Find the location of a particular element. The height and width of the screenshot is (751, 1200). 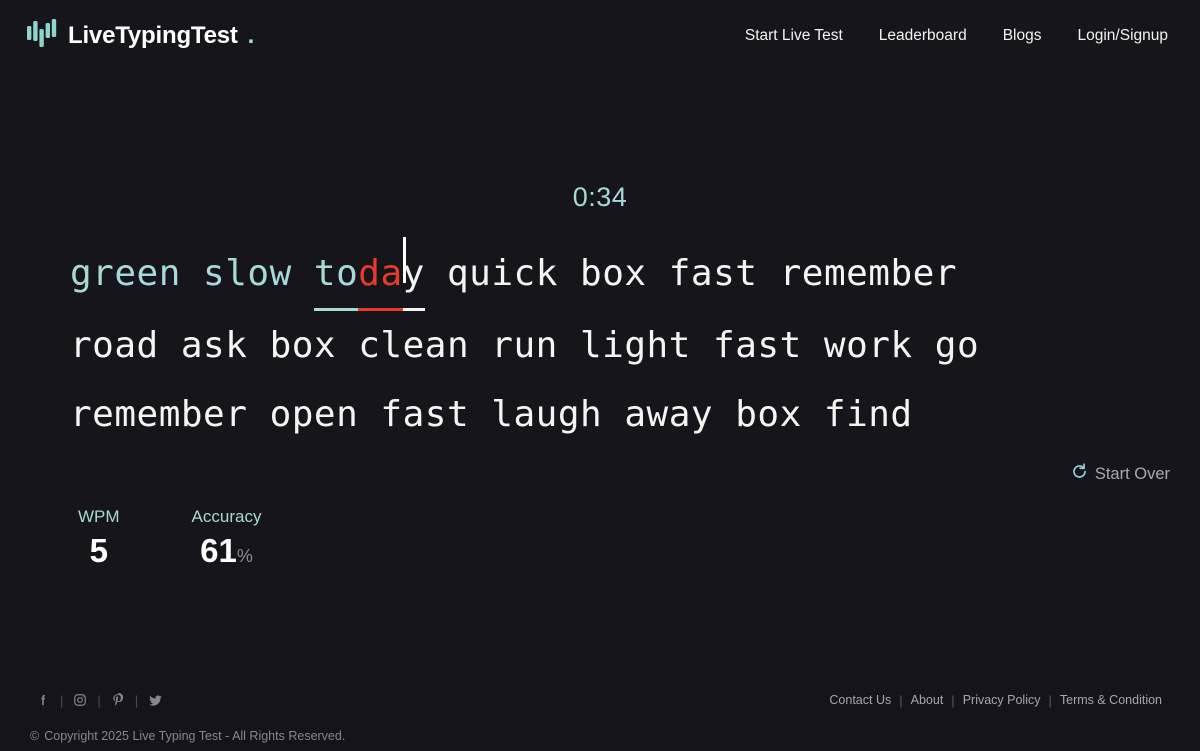

text-caret is located at coordinates (404, 260).